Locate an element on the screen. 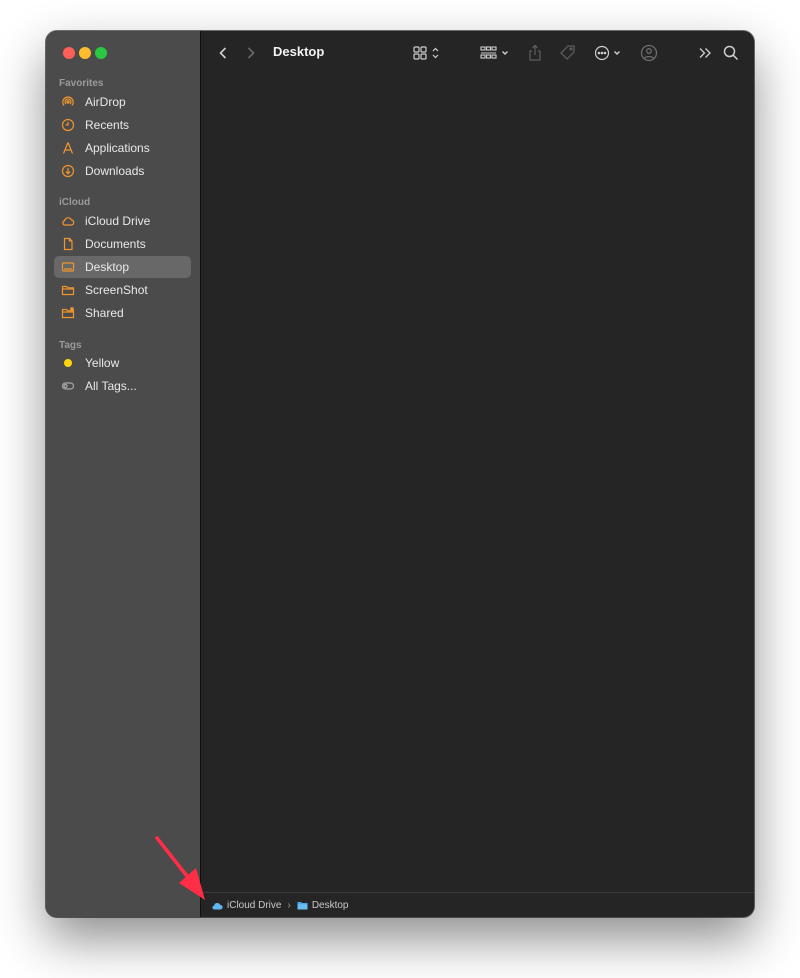  user-sharing-icon is located at coordinates (649, 53).